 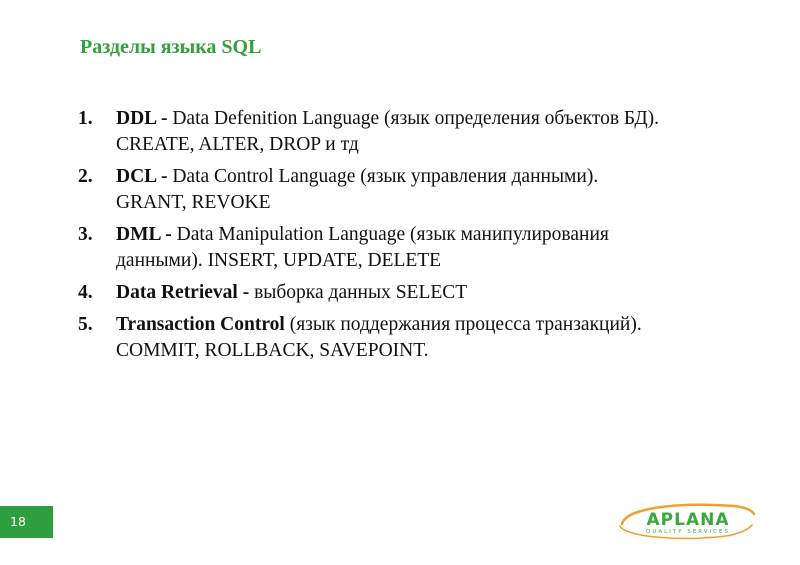 I want to click on slide-title: Разделы языка SQL, so click(x=171, y=47).